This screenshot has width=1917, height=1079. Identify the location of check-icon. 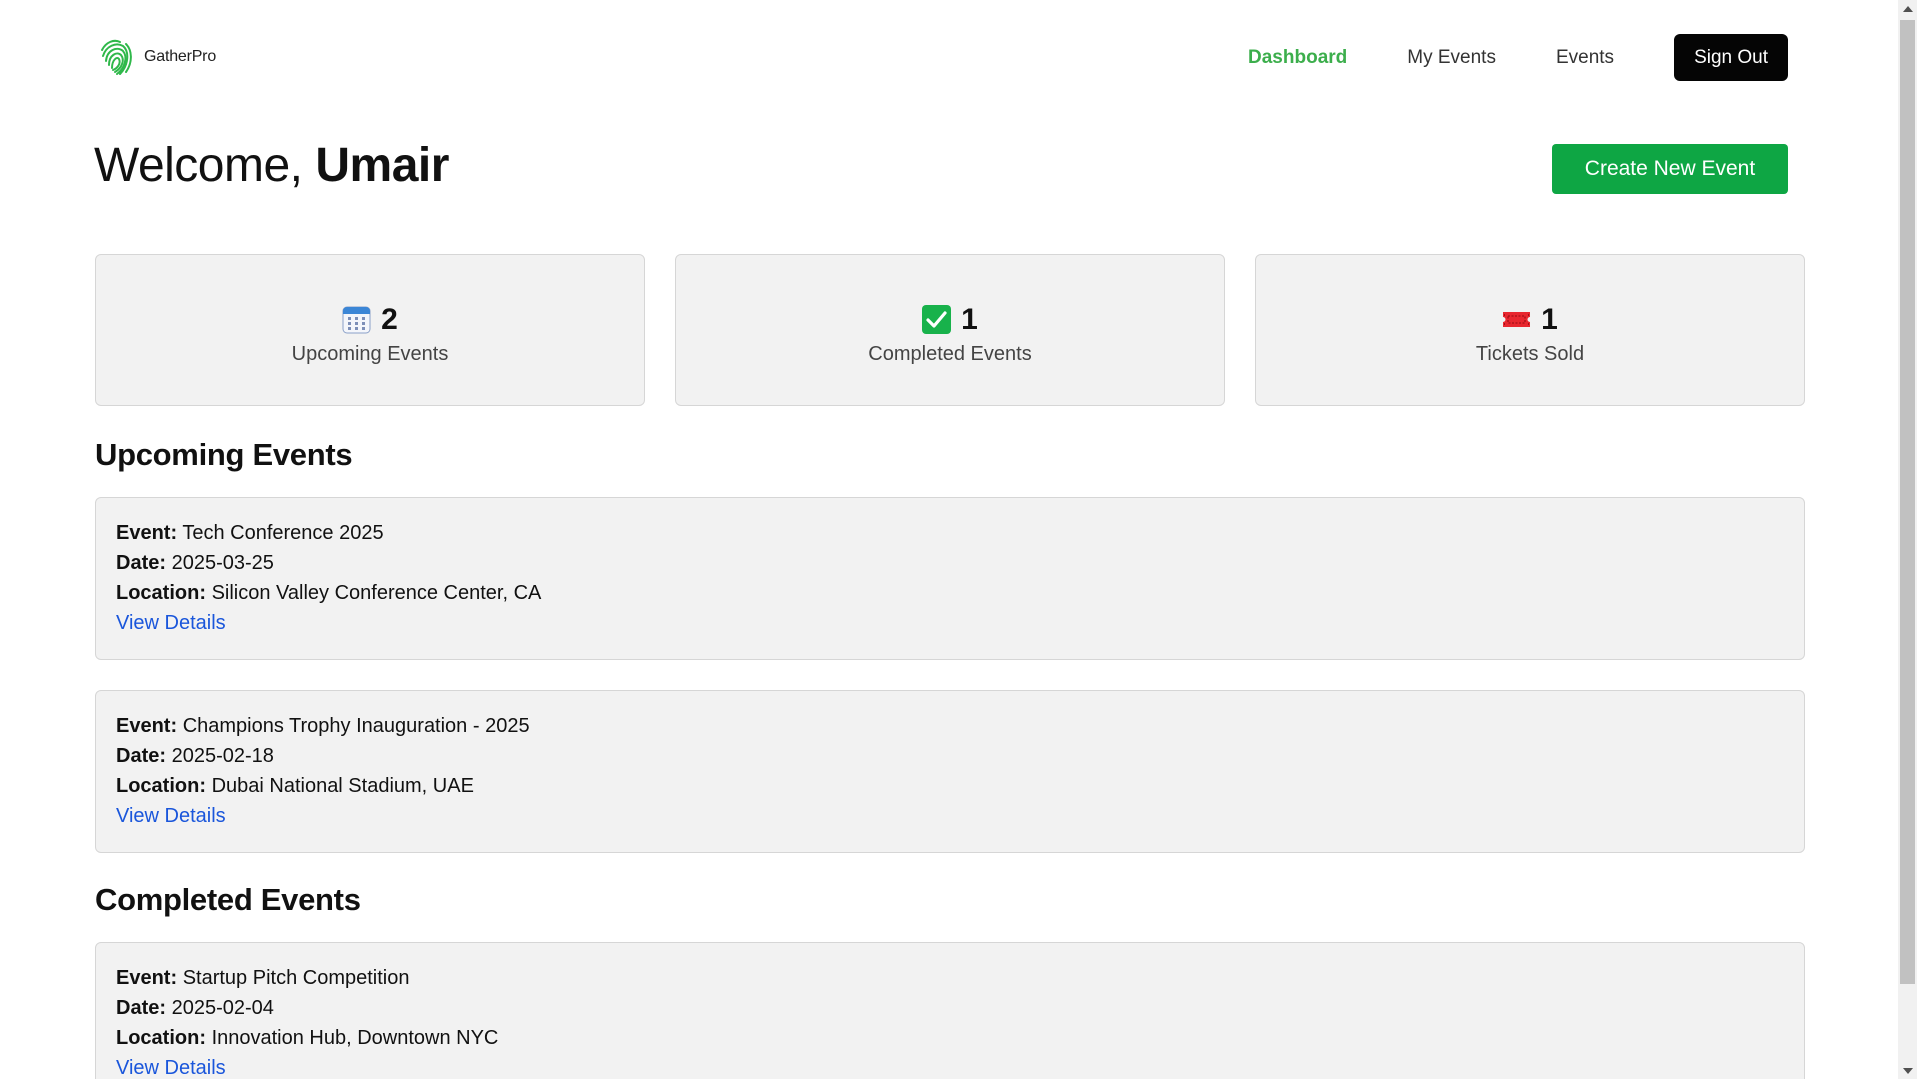
(937, 319).